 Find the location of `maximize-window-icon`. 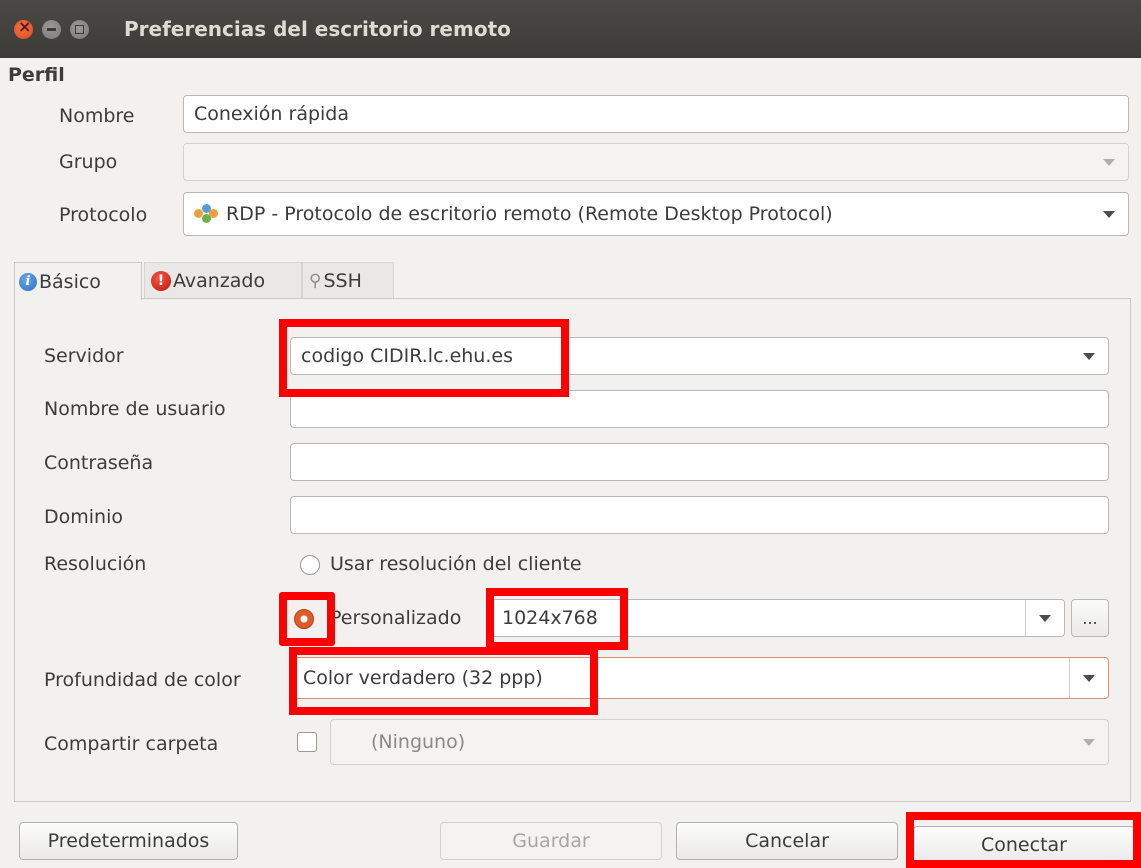

maximize-window-icon is located at coordinates (79, 29).